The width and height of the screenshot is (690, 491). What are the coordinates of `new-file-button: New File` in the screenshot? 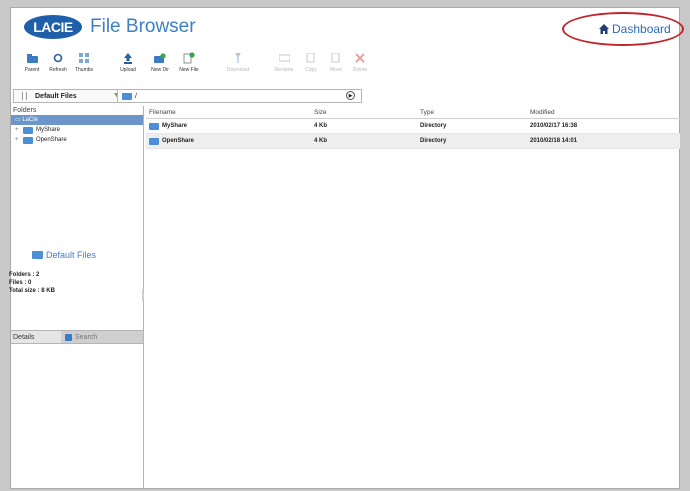 It's located at (189, 62).